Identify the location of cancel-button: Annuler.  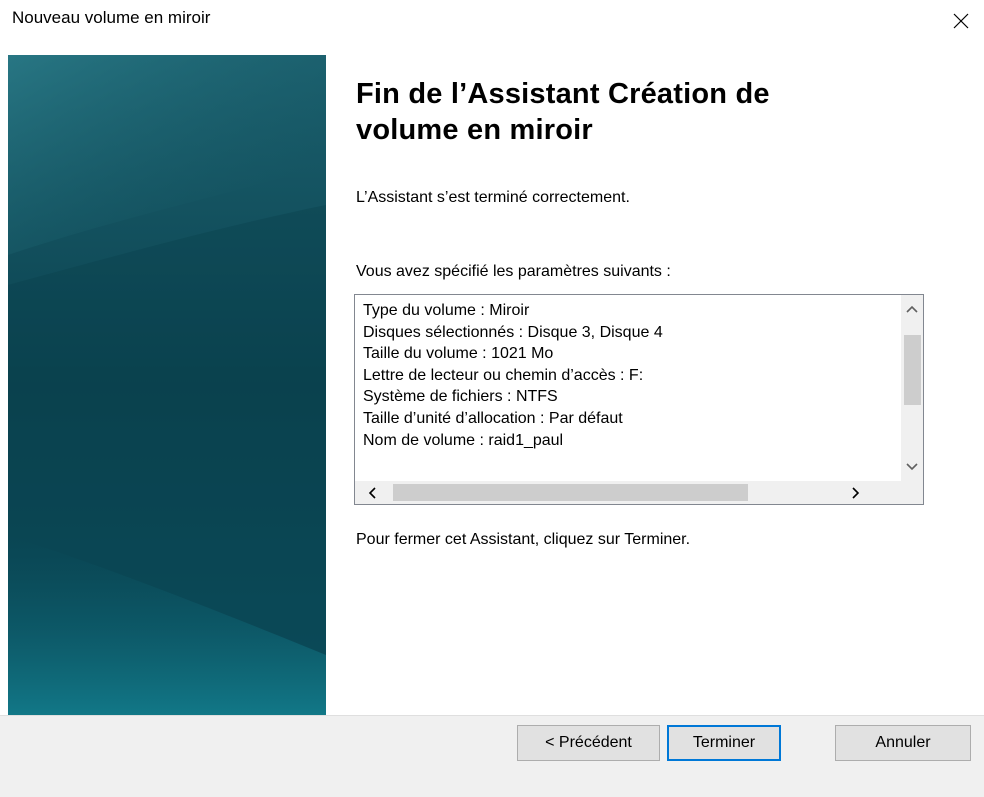
(903, 743).